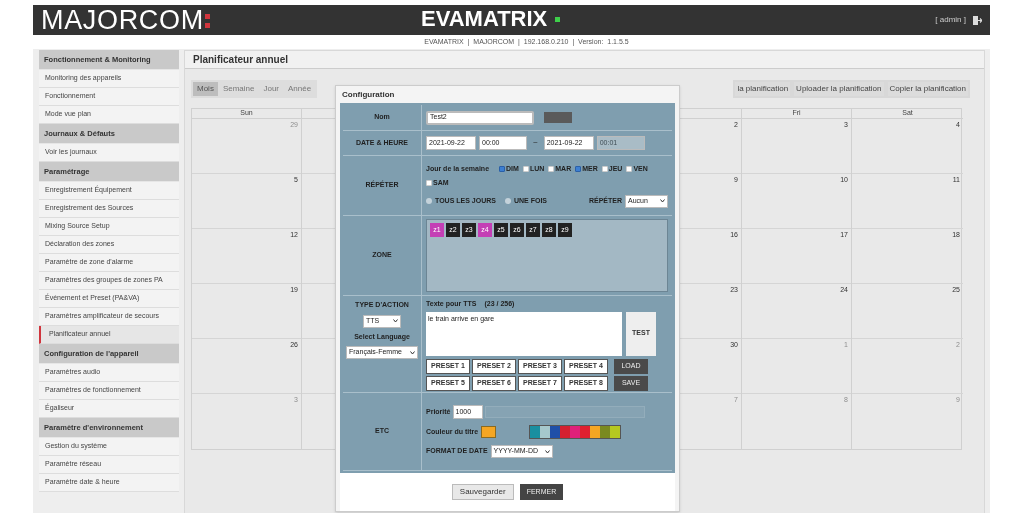  I want to click on view-tab: Mois, so click(205, 89).